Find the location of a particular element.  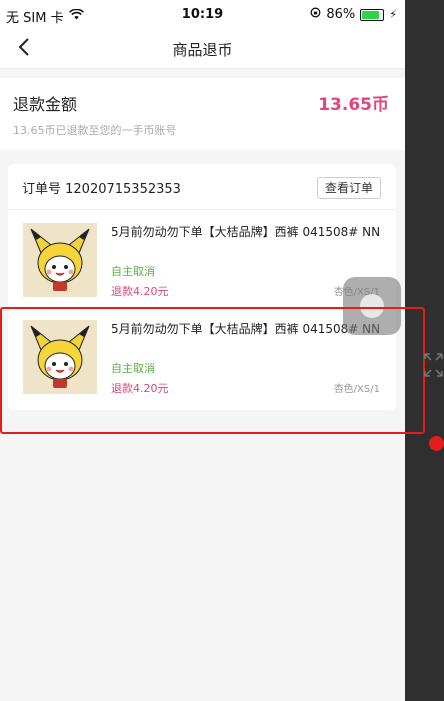

refund-label: 退款金额 is located at coordinates (45, 104).